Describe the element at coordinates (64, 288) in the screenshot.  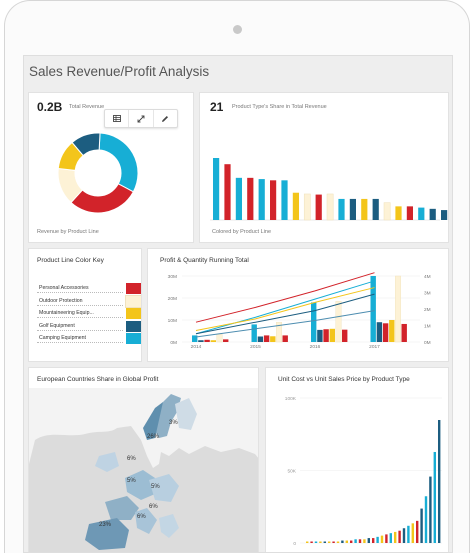
I see `color-key-label: Personal Accessories` at that location.